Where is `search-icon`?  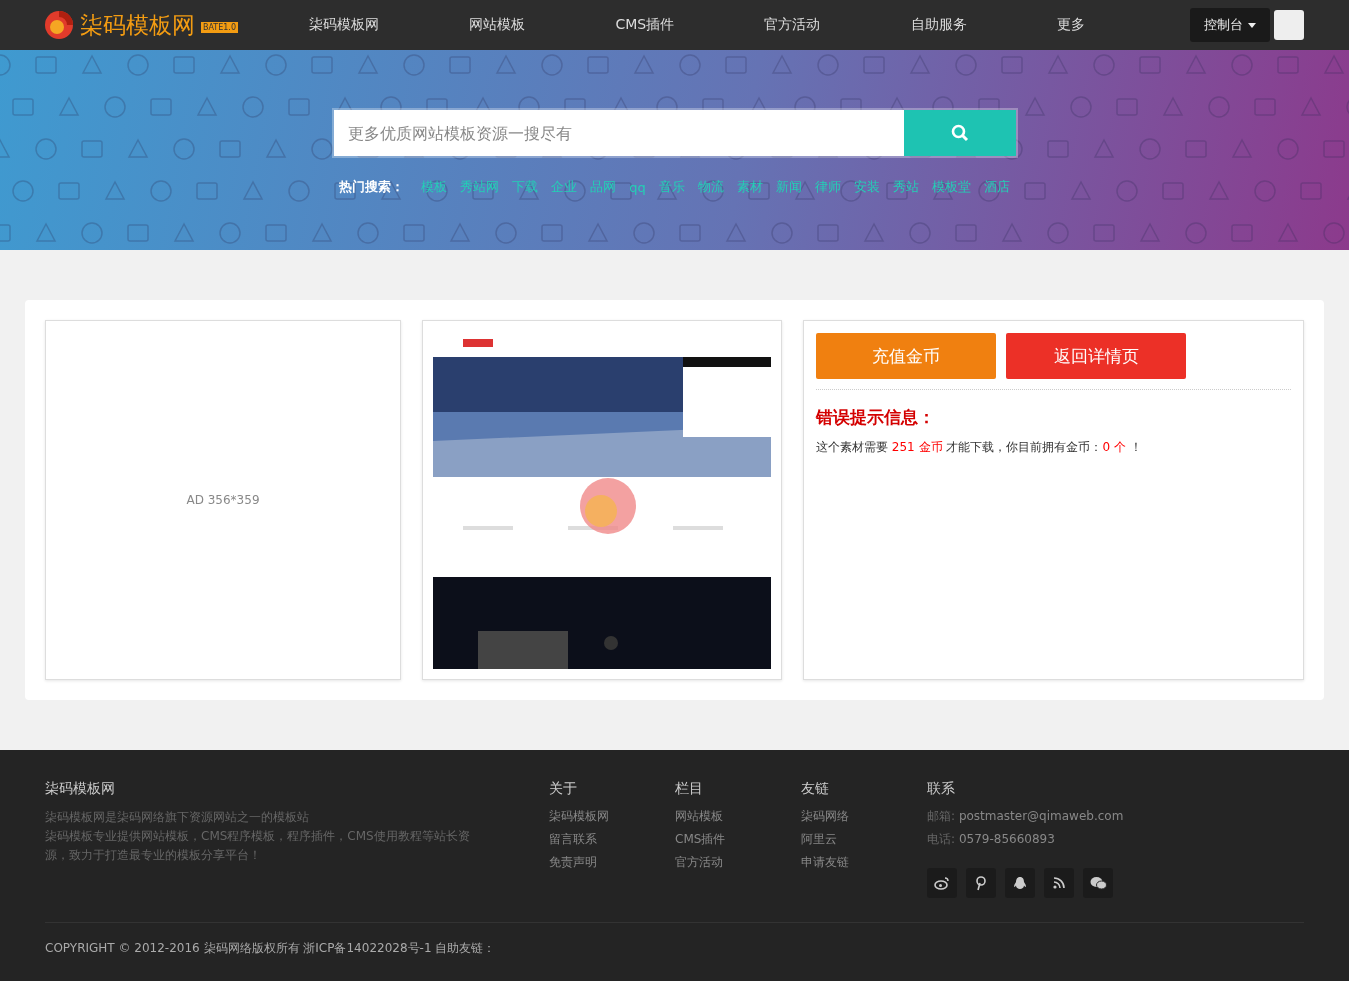 search-icon is located at coordinates (959, 133).